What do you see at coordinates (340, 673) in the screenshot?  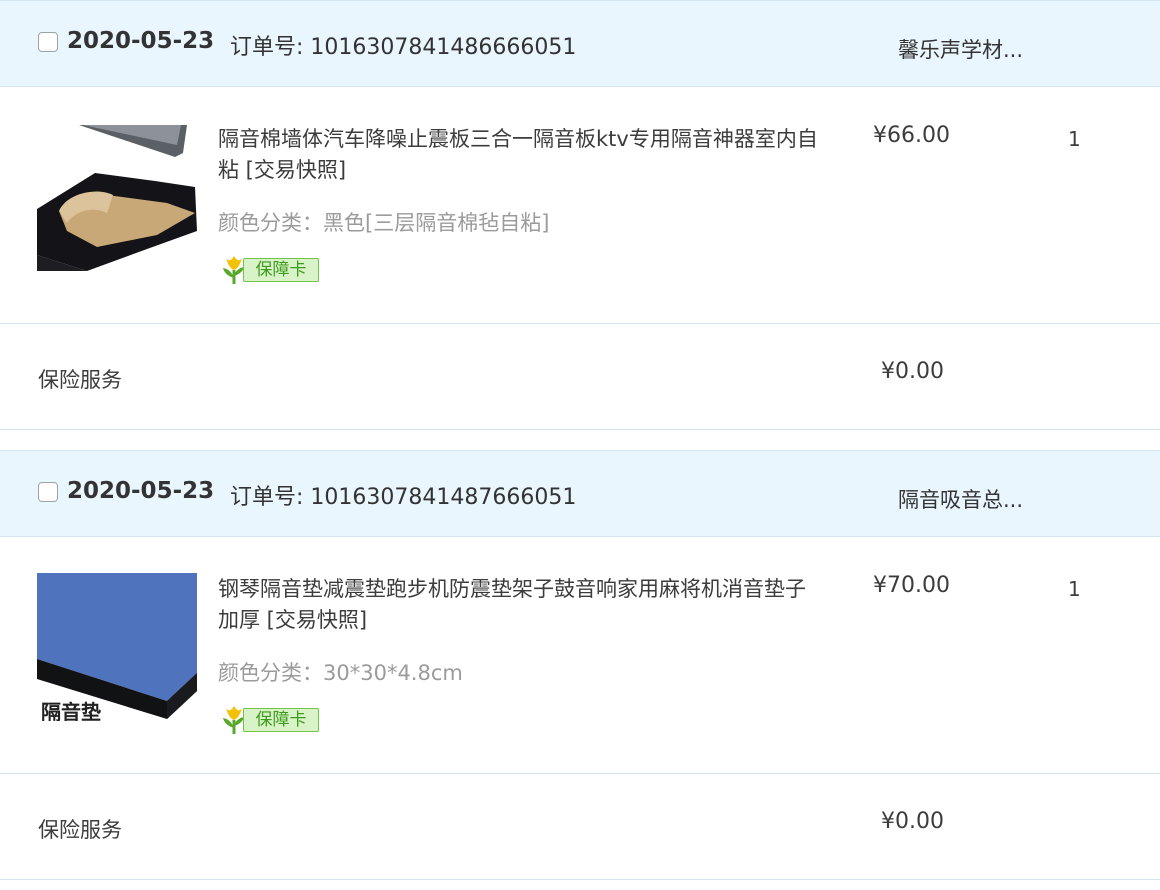 I see `sku-option: 颜色分类：30*30*4.8cm` at bounding box center [340, 673].